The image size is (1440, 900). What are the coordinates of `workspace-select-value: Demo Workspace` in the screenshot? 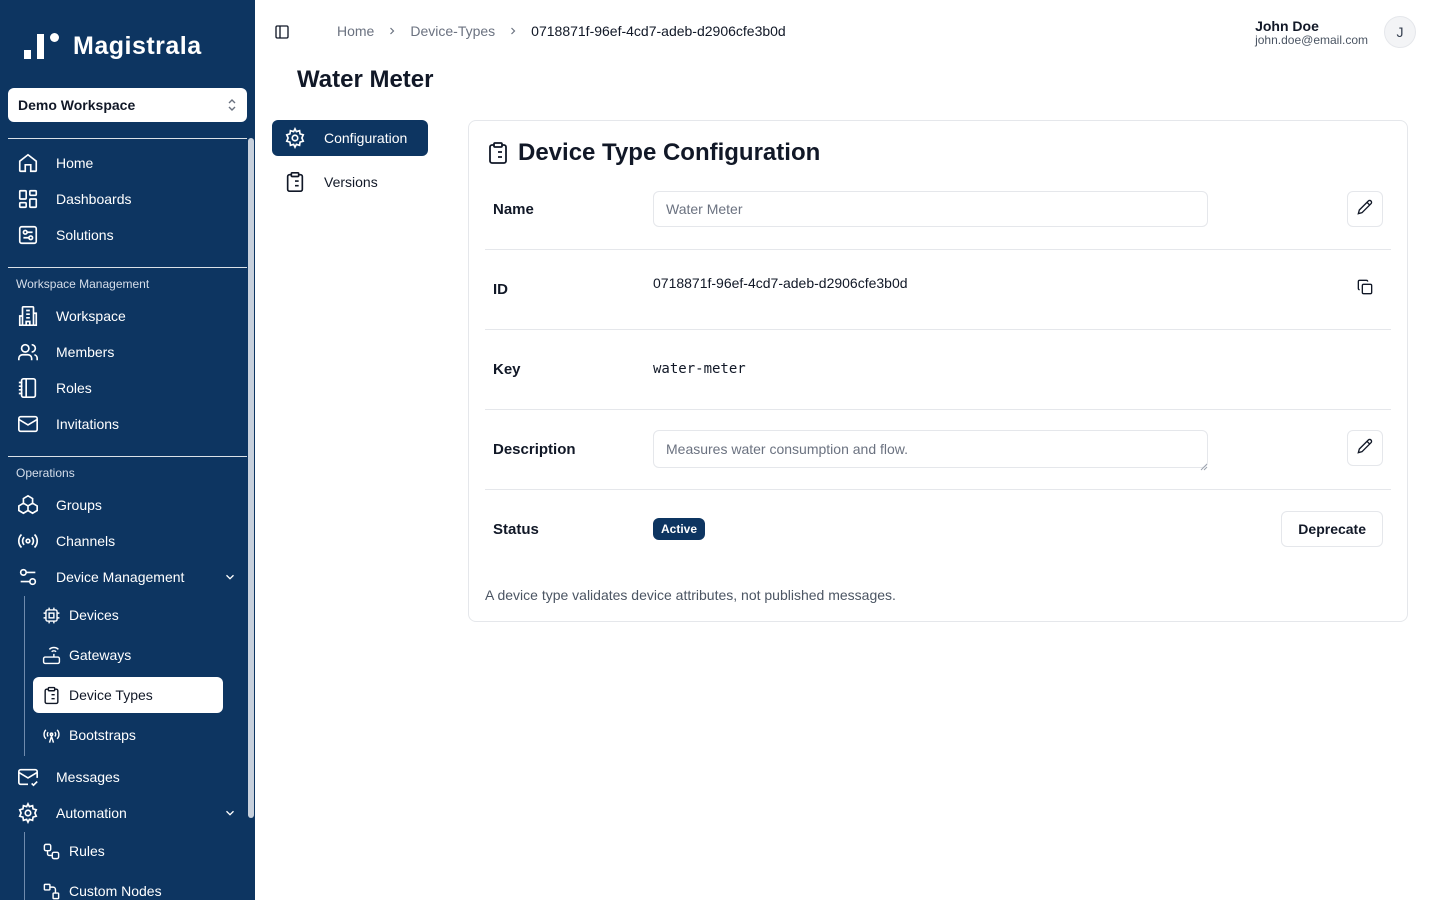 It's located at (77, 105).